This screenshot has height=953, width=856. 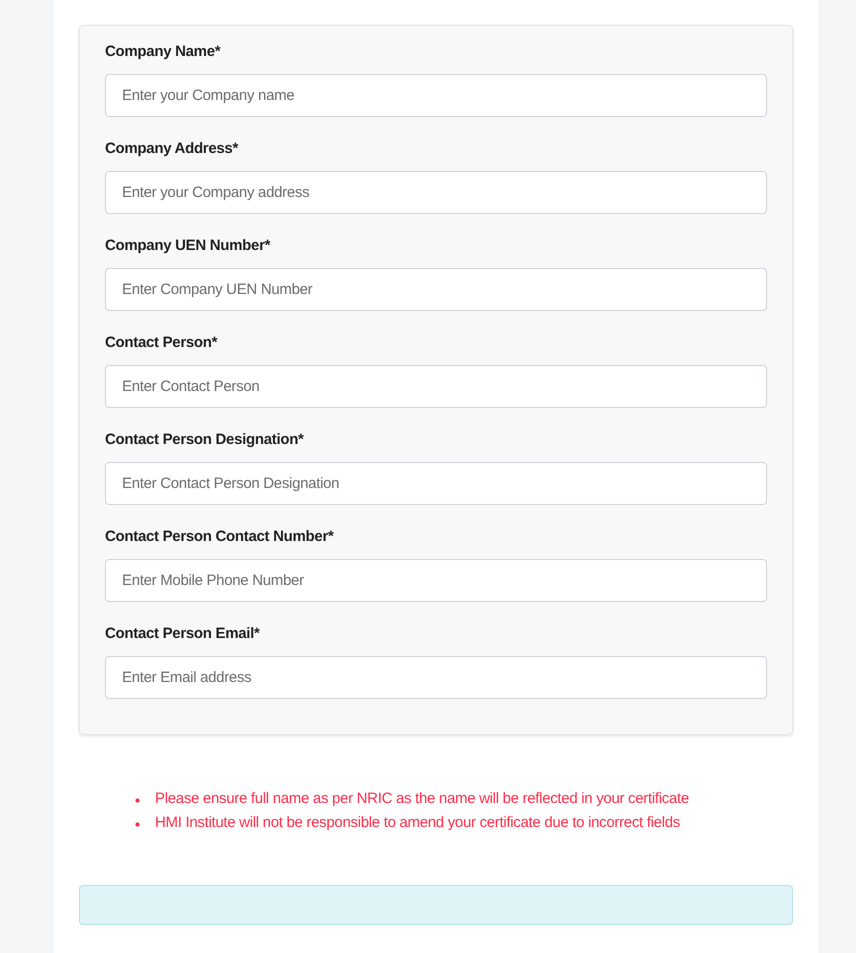 What do you see at coordinates (163, 52) in the screenshot?
I see `field-label: Company Name*` at bounding box center [163, 52].